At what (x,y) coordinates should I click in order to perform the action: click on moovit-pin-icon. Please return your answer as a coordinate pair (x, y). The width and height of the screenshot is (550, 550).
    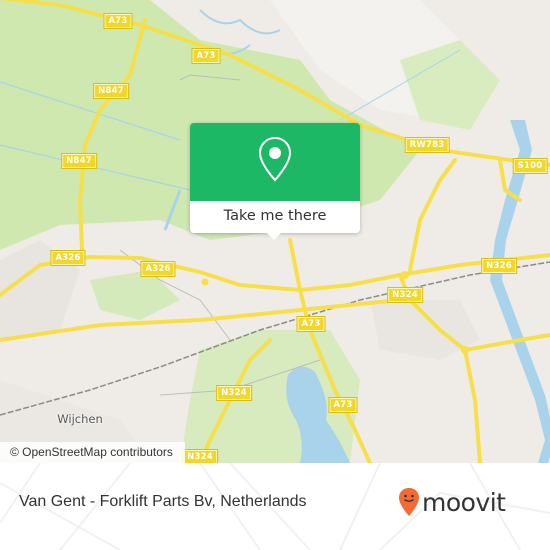
    Looking at the image, I should click on (409, 502).